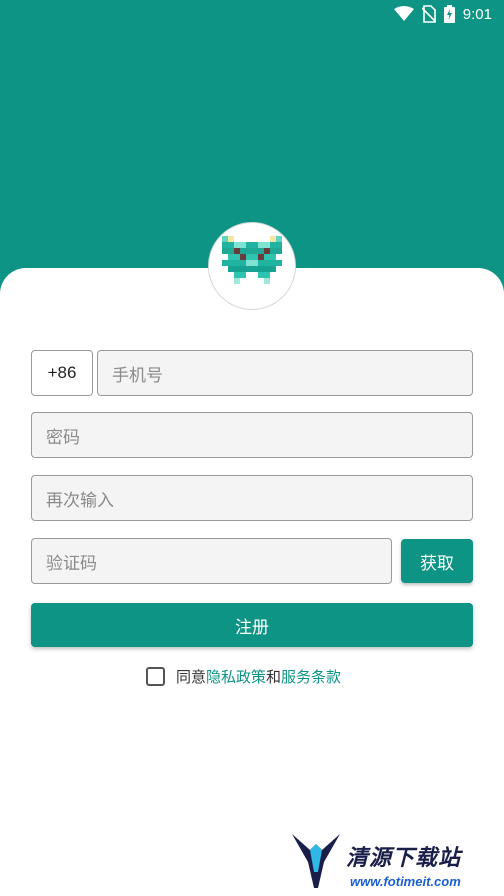 This screenshot has width=504, height=896. I want to click on password-input: 密码, so click(252, 435).